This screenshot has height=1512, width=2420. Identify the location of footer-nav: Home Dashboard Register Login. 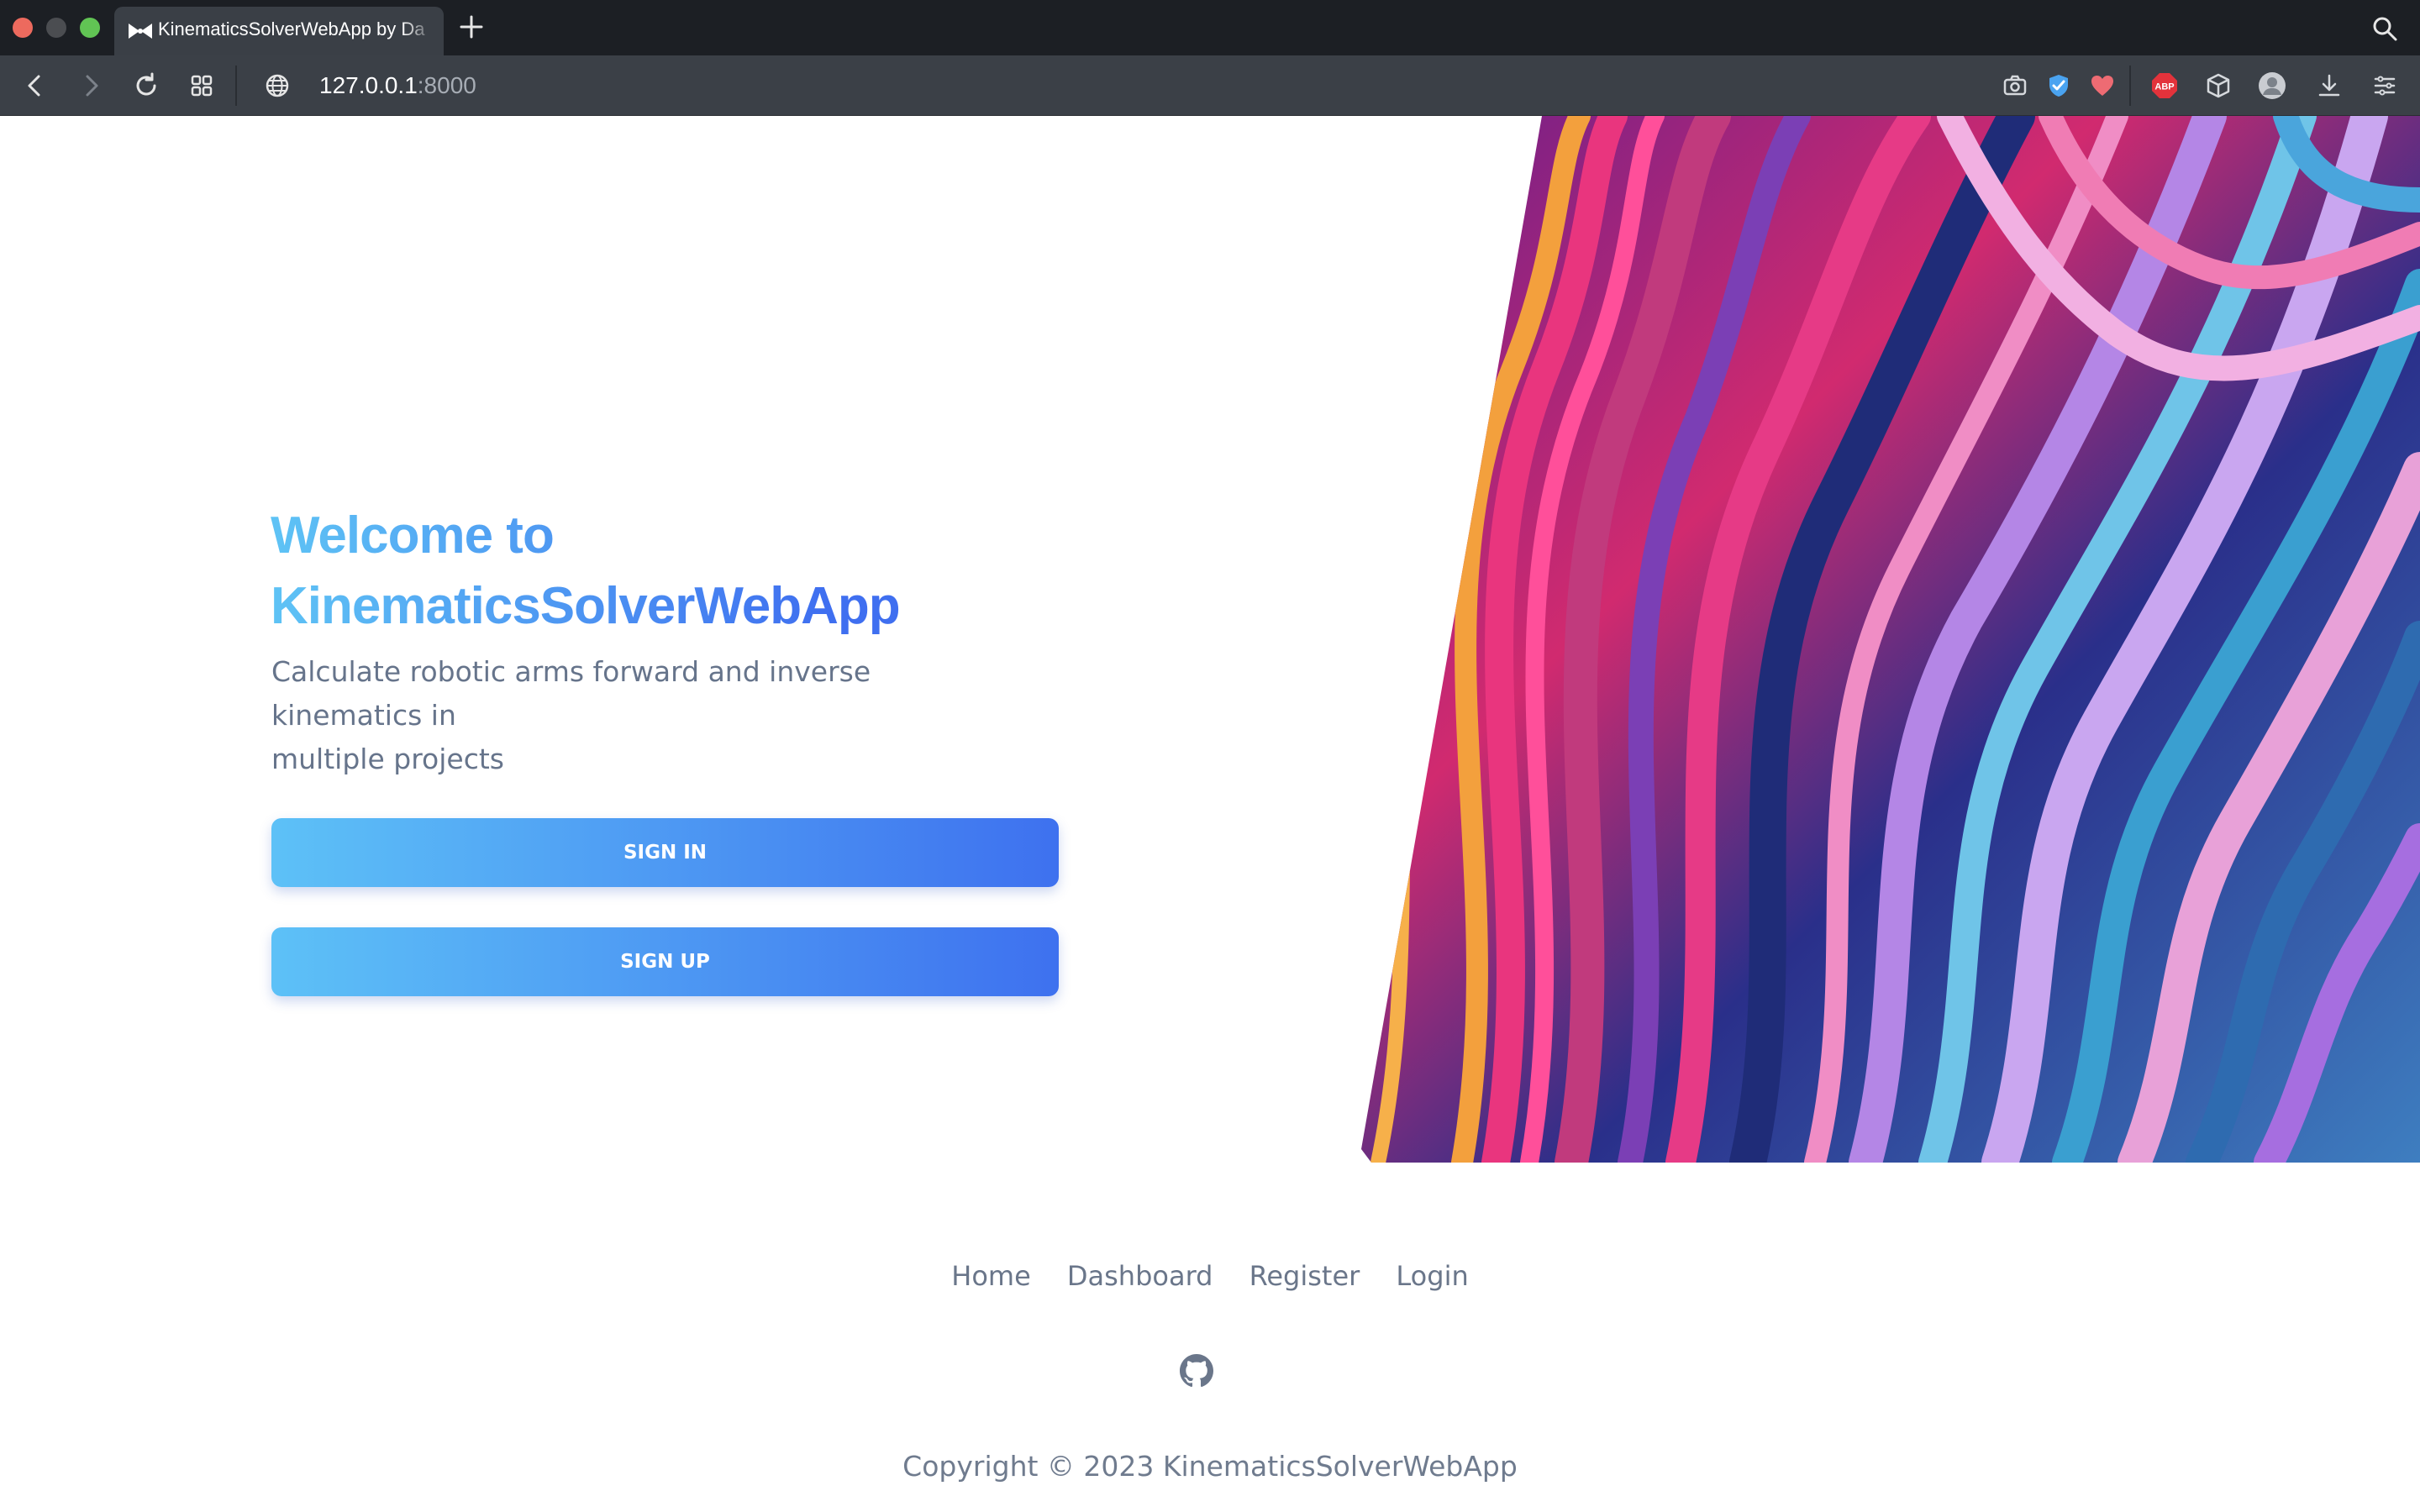
(1210, 1276).